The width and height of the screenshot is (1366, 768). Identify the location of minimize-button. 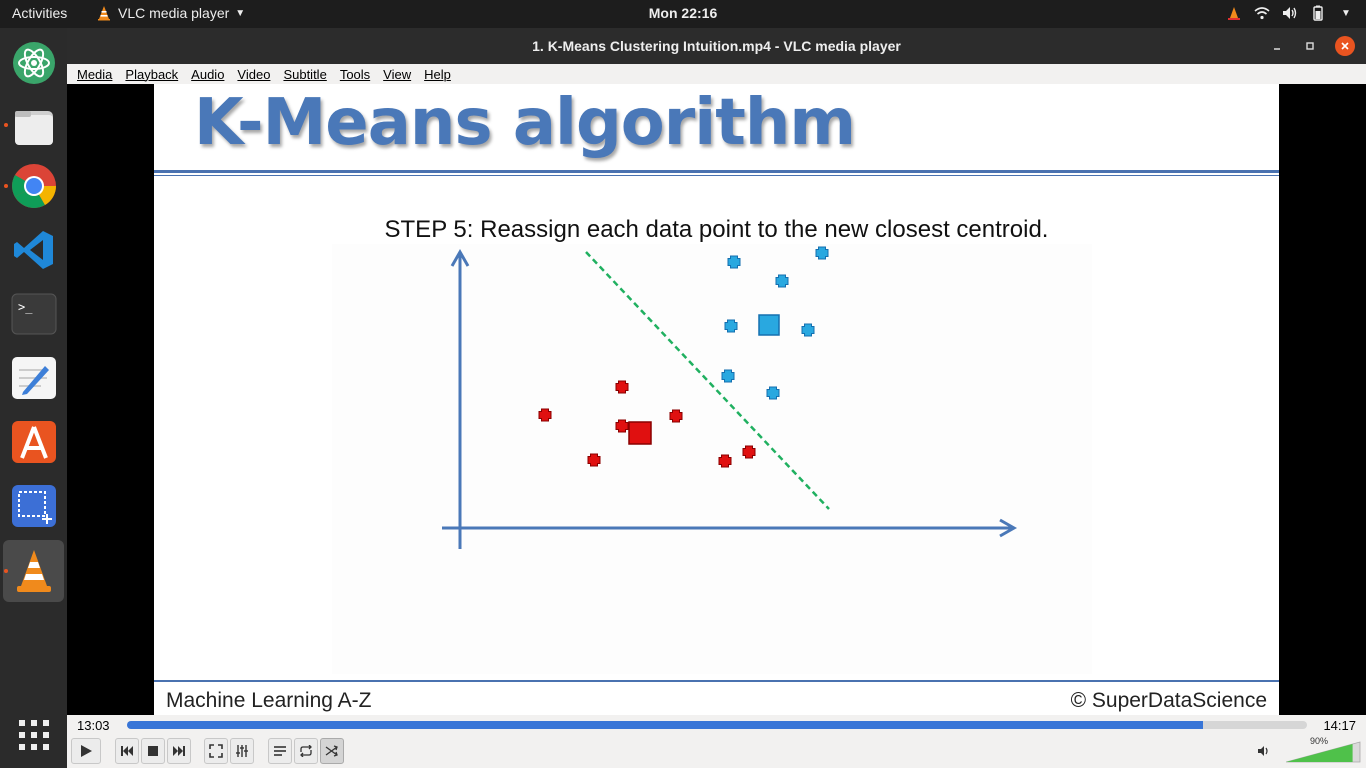
(1277, 46).